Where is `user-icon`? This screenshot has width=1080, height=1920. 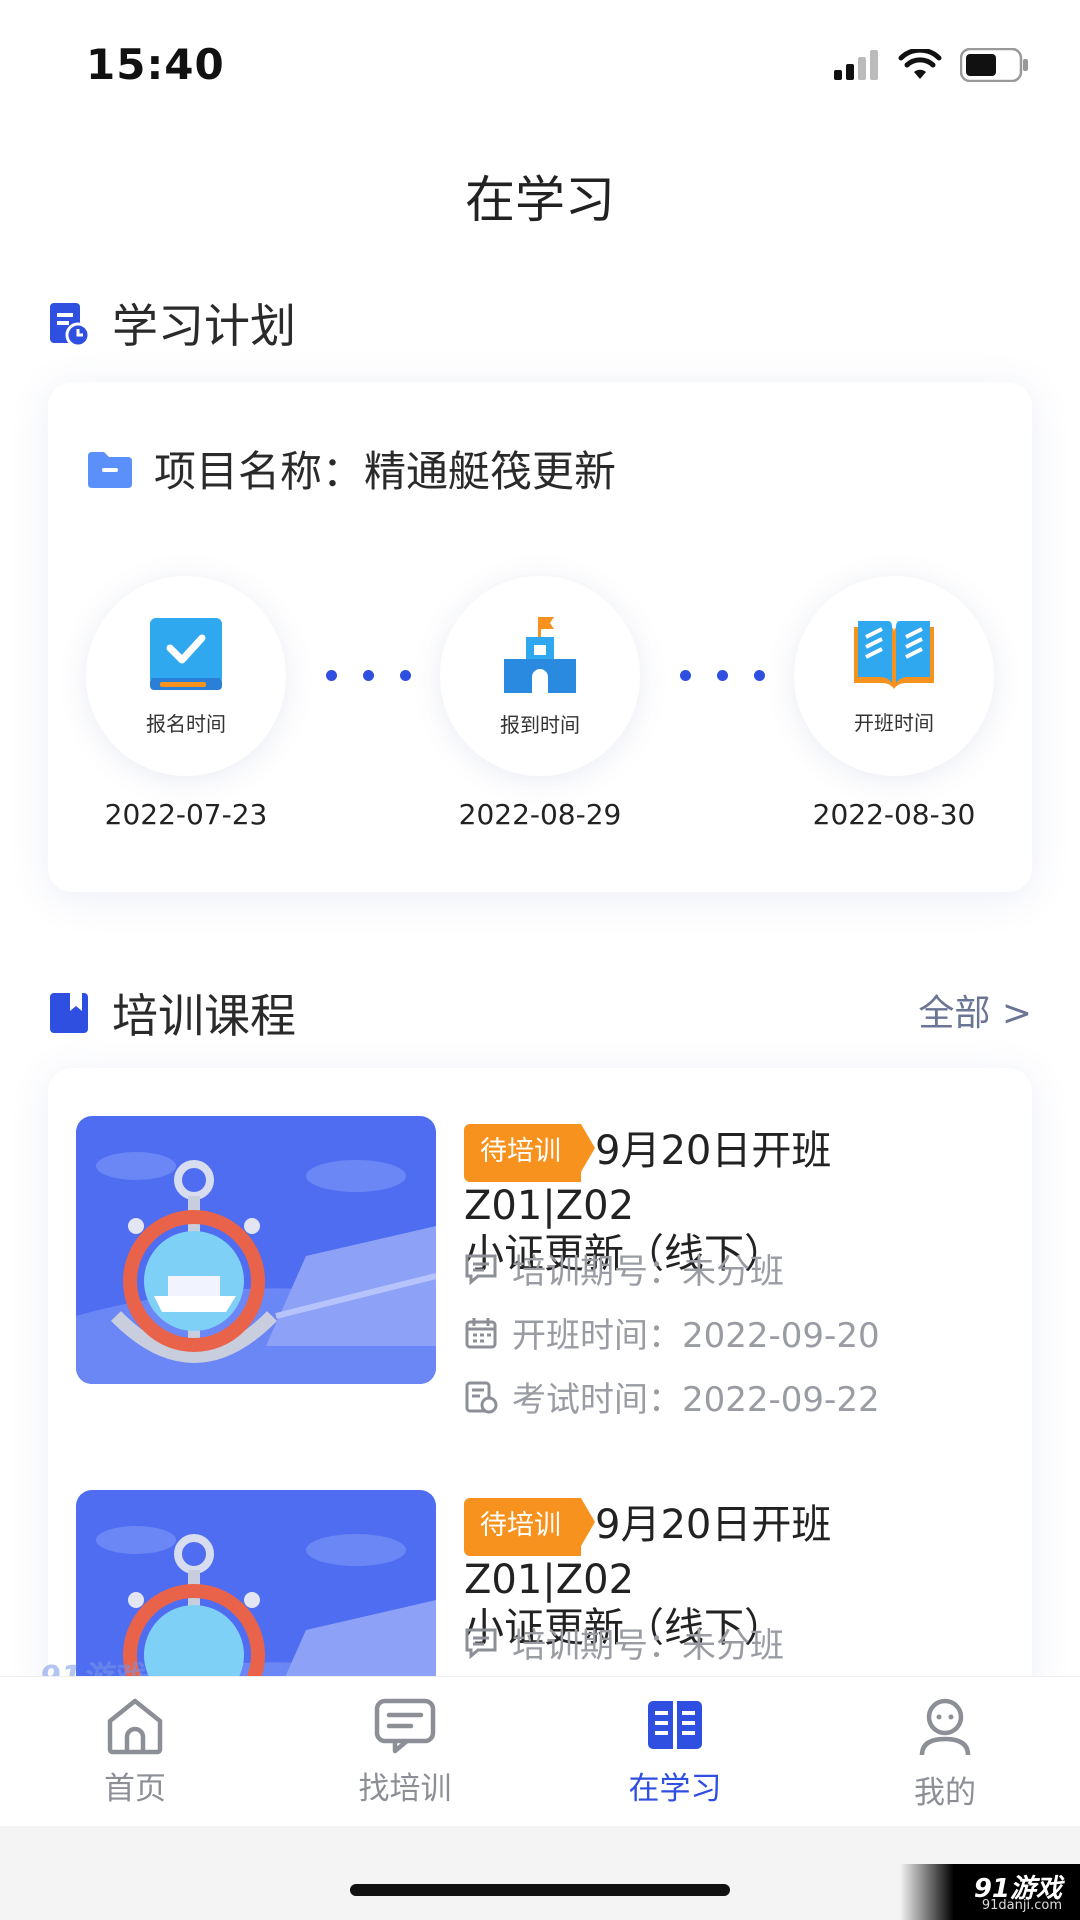 user-icon is located at coordinates (945, 1727).